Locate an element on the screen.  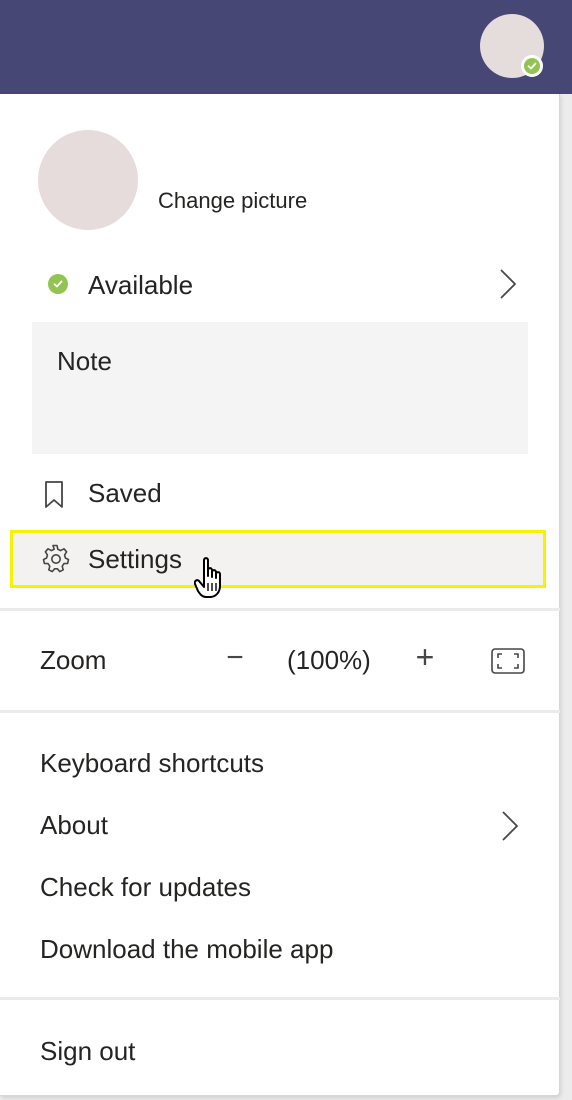
bookmark-icon is located at coordinates (54, 494).